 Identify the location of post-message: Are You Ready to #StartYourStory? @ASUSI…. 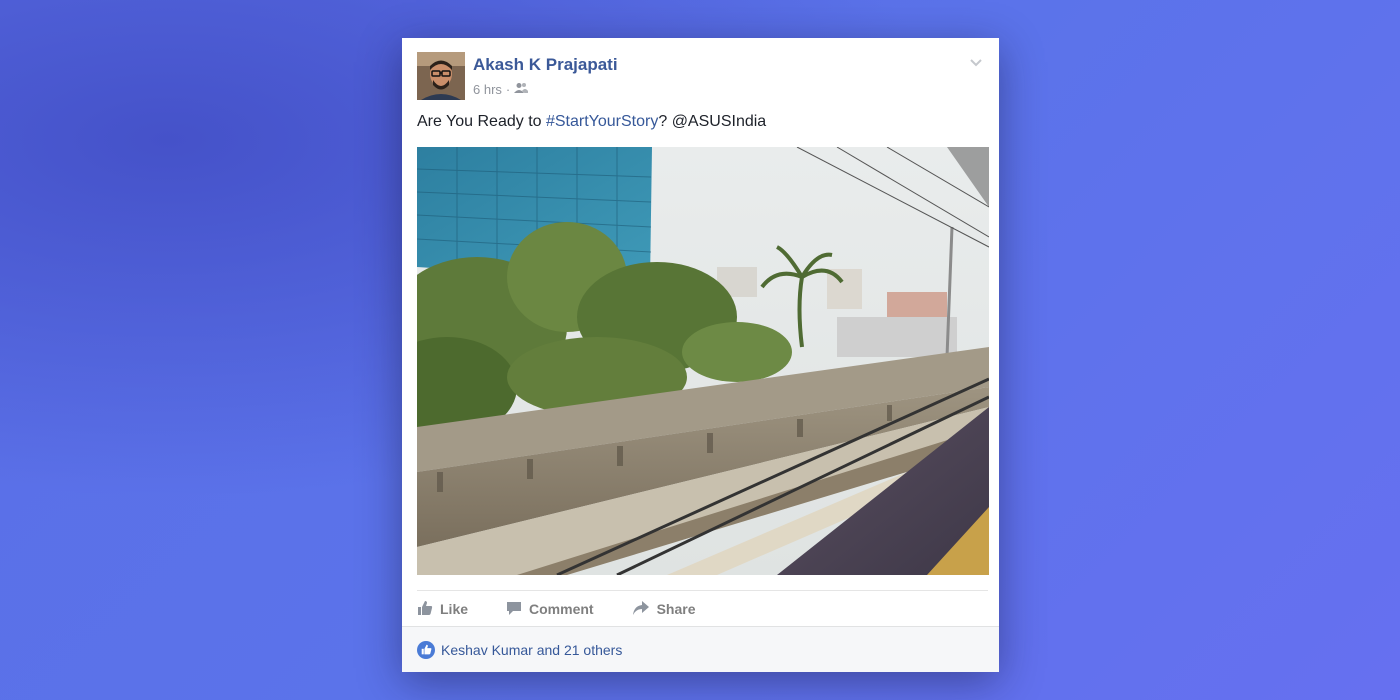
(591, 122).